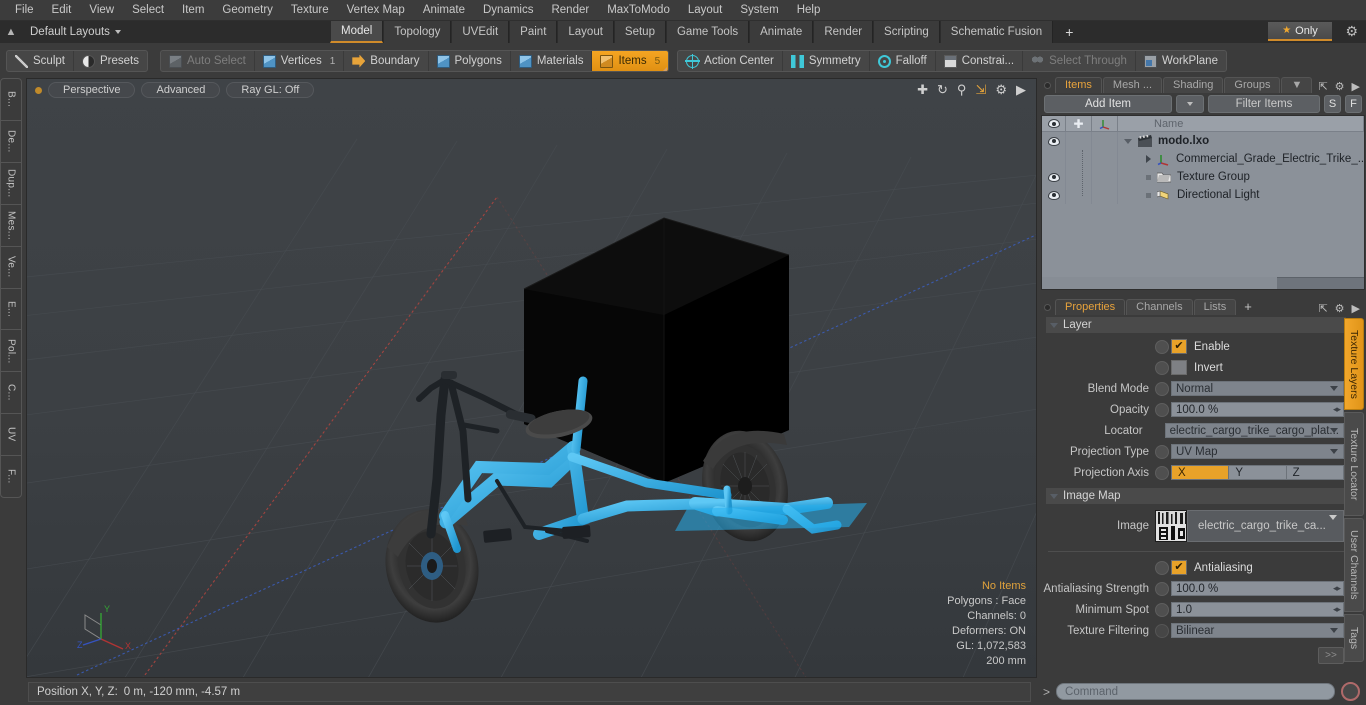  What do you see at coordinates (996, 32) in the screenshot?
I see `layout-tab-schematic-fusion: Schematic Fusion` at bounding box center [996, 32].